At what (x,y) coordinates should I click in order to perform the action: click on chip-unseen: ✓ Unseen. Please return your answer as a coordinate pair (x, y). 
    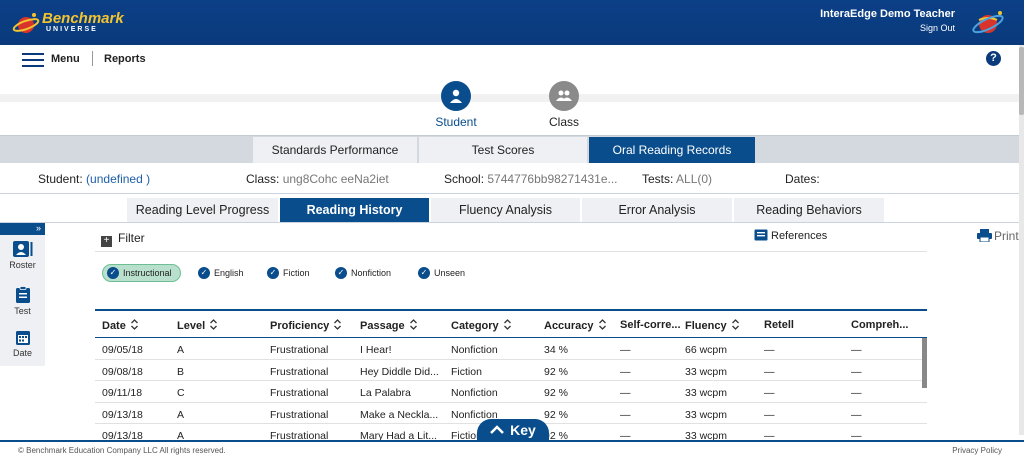
    Looking at the image, I should click on (441, 273).